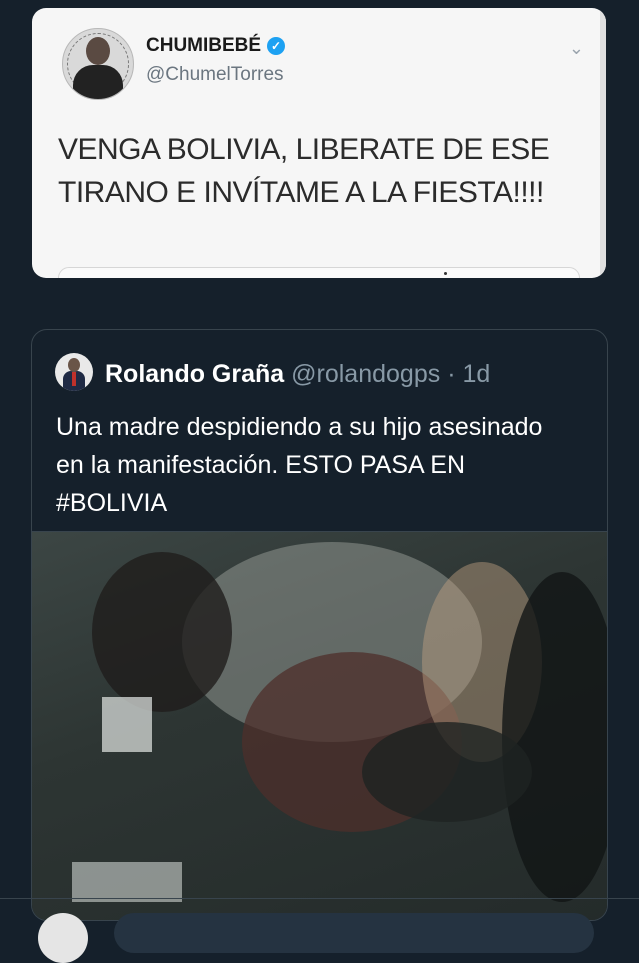 The width and height of the screenshot is (639, 963). I want to click on avatar-tie, so click(74, 379).